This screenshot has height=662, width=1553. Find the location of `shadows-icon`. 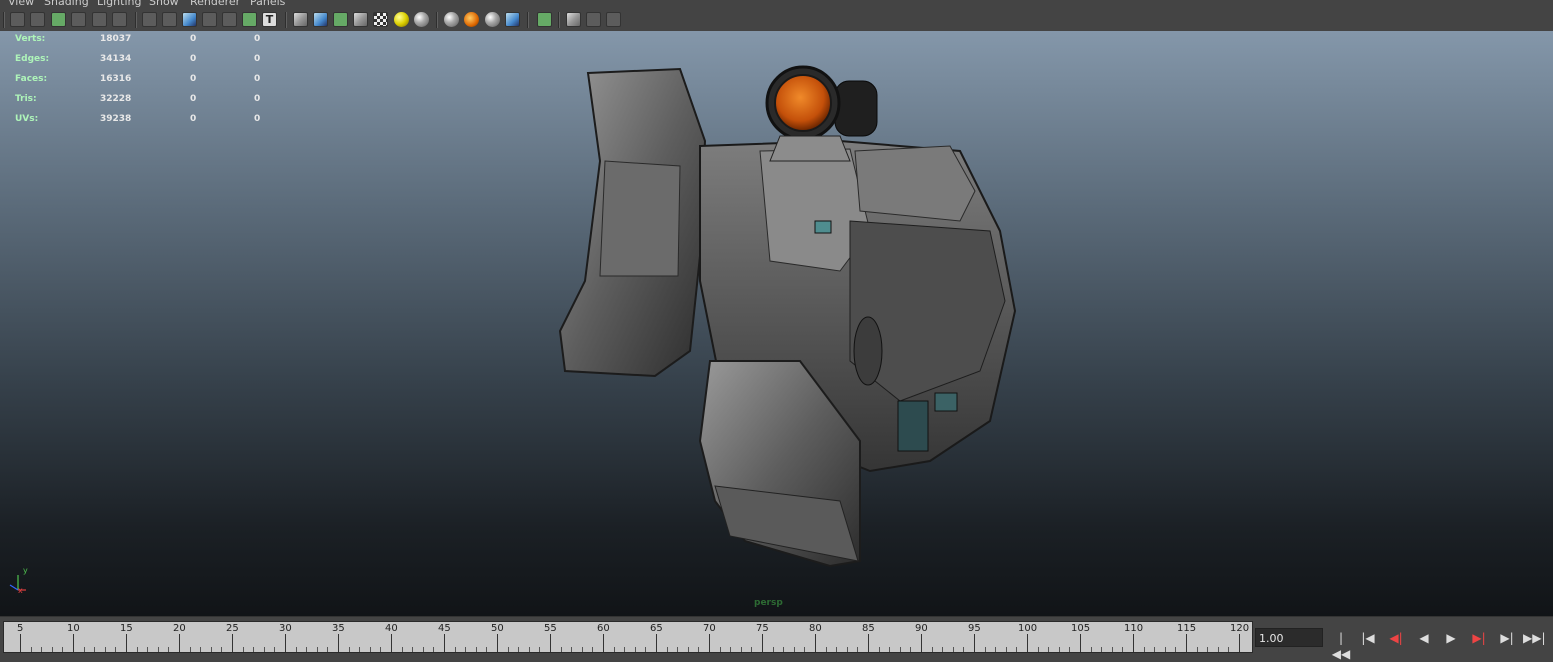

shadows-icon is located at coordinates (421, 19).